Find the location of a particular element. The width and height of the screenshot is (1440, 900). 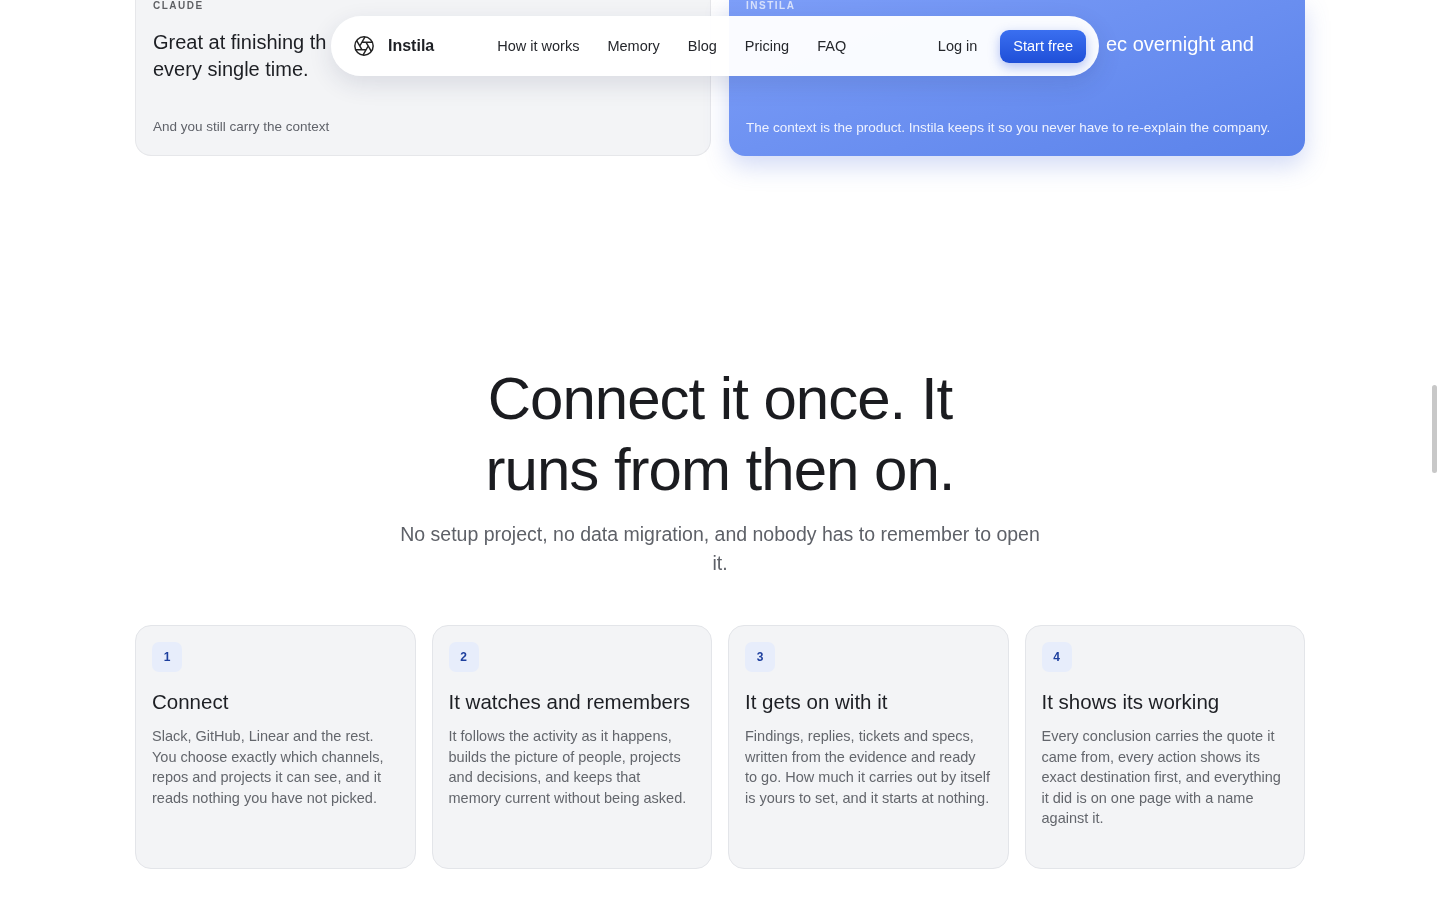

card-label: CLAUDE is located at coordinates (178, 5).